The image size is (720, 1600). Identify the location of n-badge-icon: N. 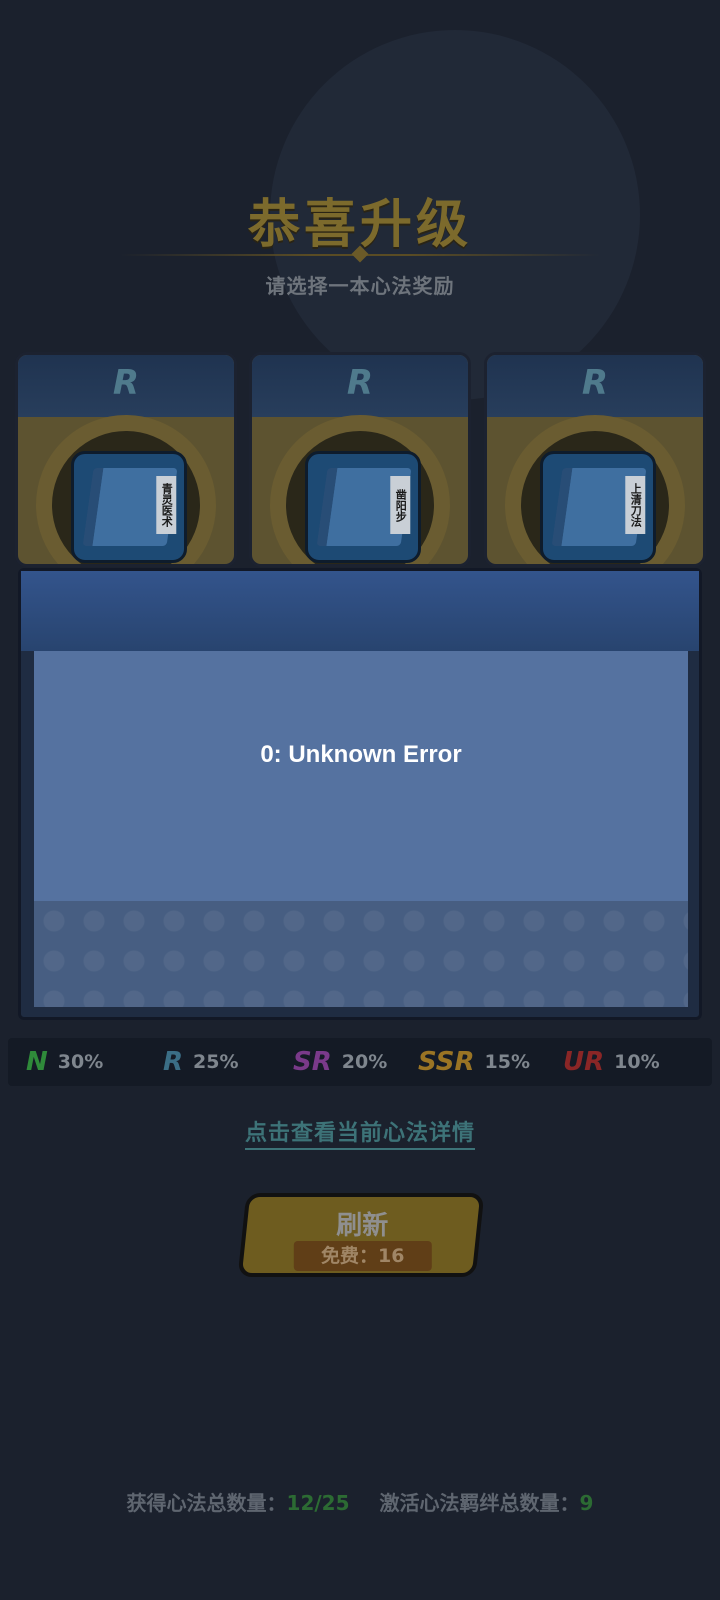
(37, 1062).